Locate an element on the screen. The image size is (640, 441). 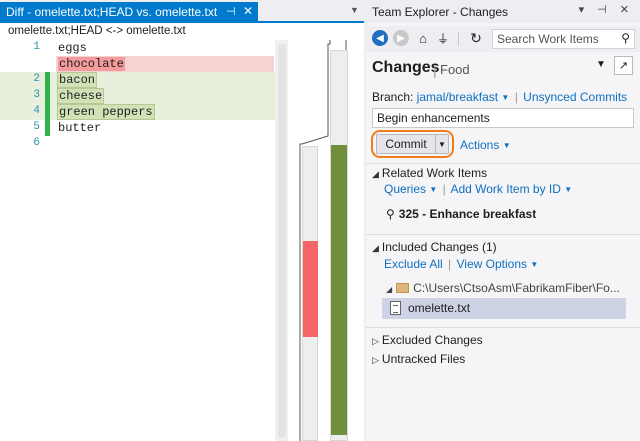
commit-button: Commit is located at coordinates (406, 144).